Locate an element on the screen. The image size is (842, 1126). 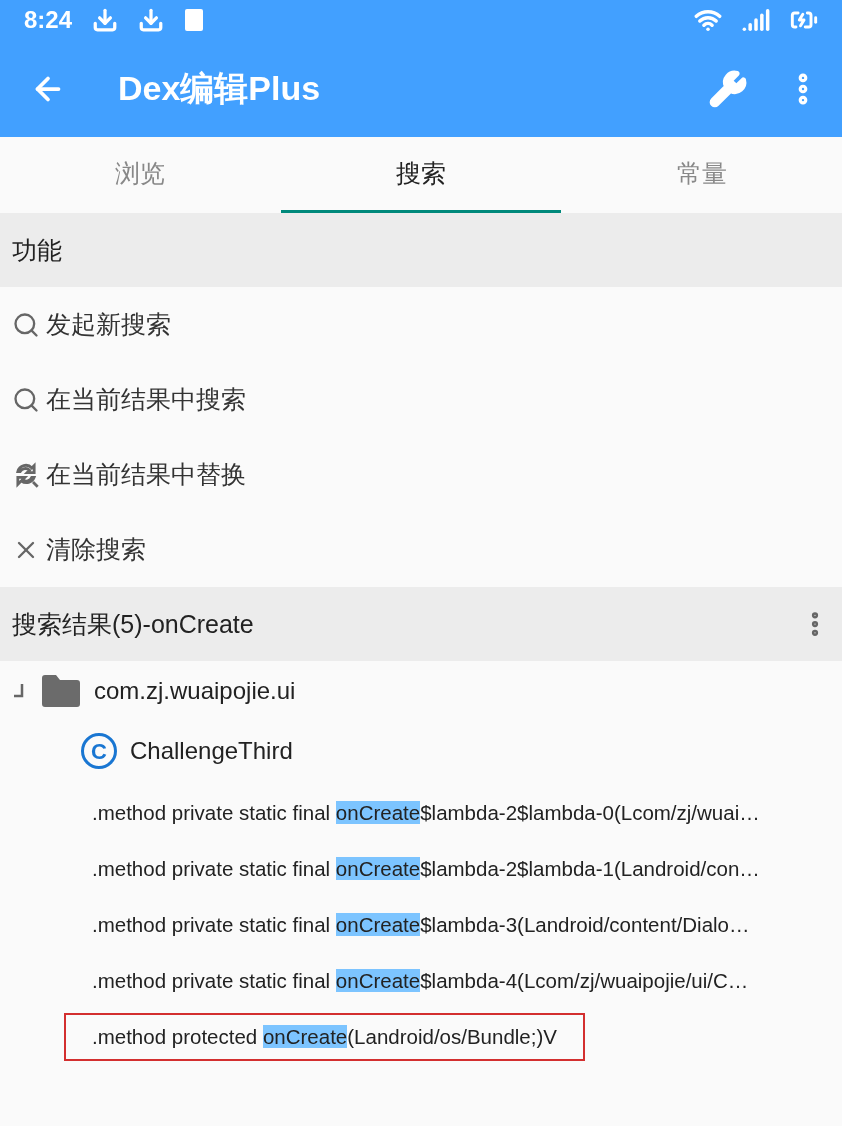
status-time: 8:24 is located at coordinates (48, 20).